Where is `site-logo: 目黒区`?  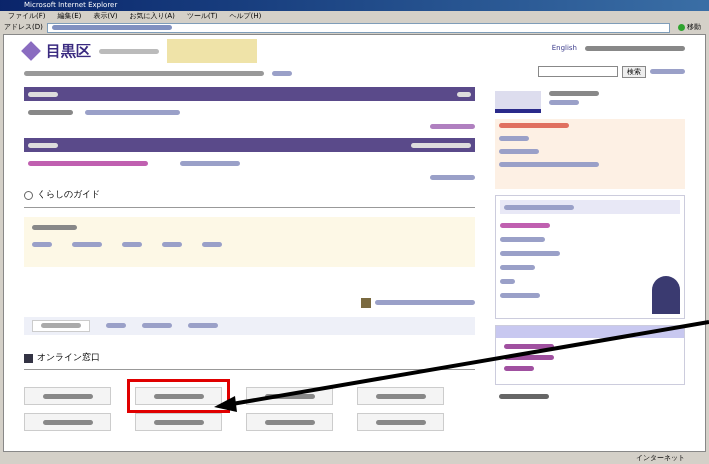
site-logo: 目黒区 is located at coordinates (68, 51).